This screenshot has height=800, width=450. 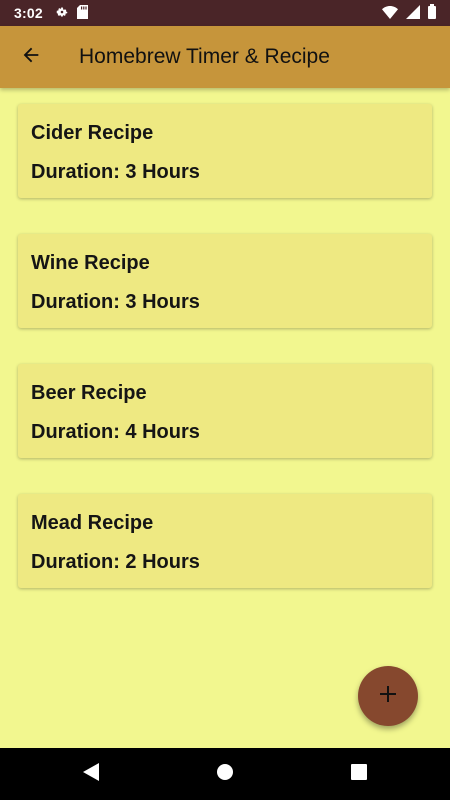 I want to click on nav-back-button, so click(x=91, y=774).